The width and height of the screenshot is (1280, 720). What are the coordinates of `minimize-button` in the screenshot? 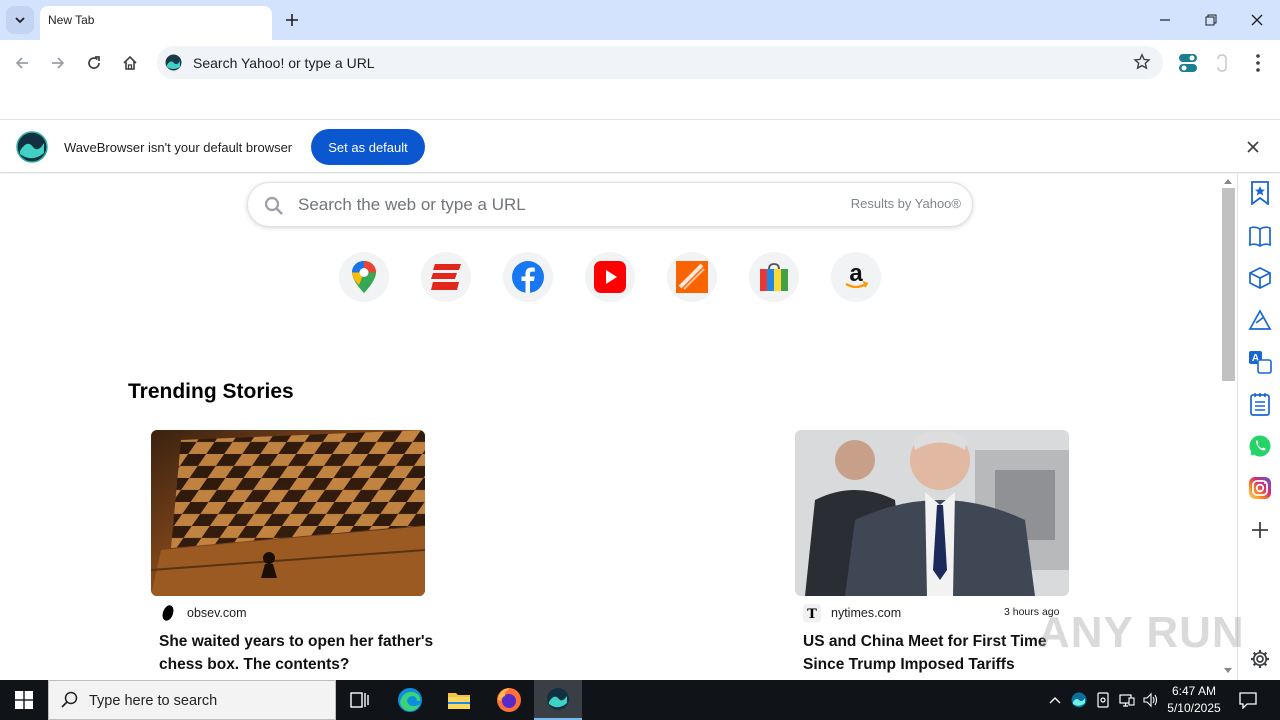 It's located at (1165, 20).